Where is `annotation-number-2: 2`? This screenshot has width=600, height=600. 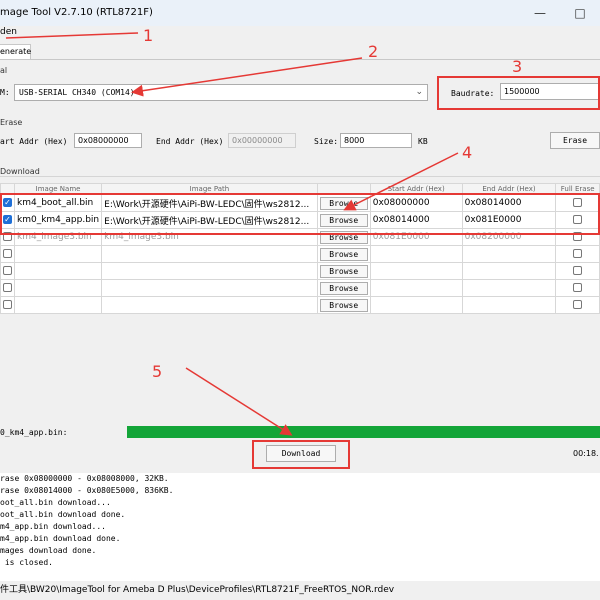
annotation-number-2: 2 is located at coordinates (373, 51).